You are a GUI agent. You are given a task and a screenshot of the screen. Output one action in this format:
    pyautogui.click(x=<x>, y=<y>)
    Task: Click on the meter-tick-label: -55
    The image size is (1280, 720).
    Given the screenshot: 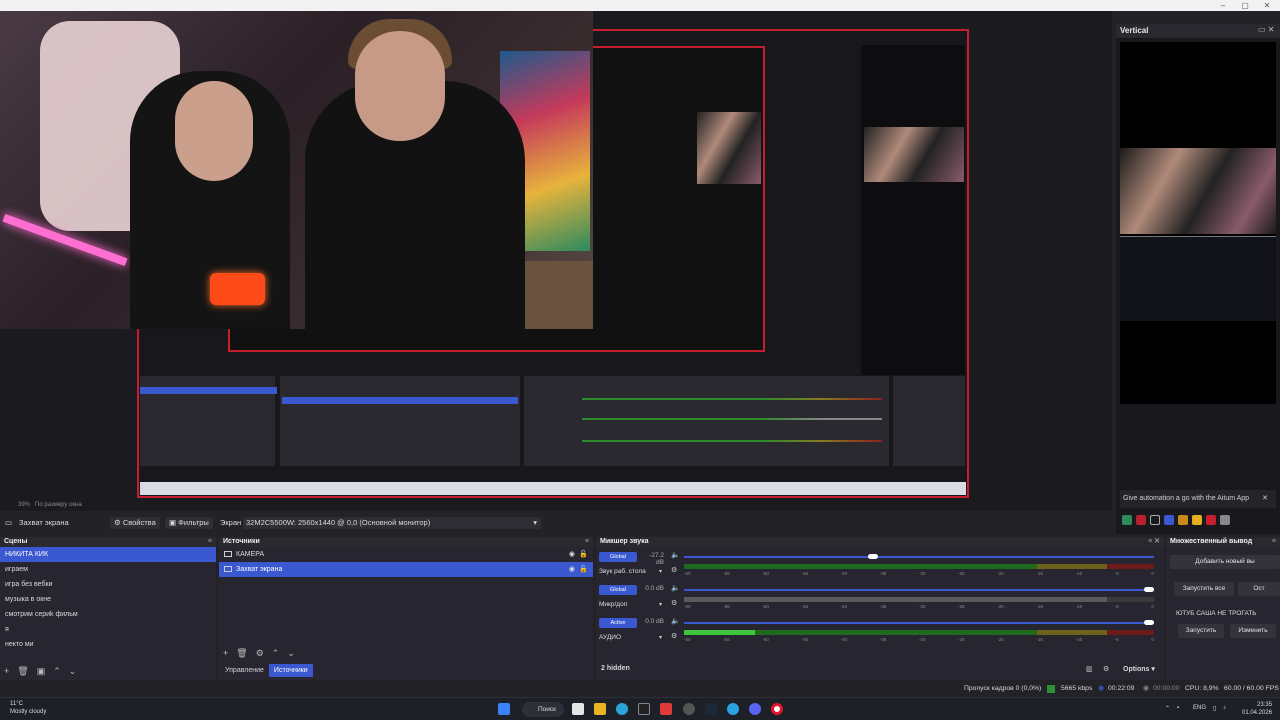 What is the action you would take?
    pyautogui.click(x=726, y=639)
    